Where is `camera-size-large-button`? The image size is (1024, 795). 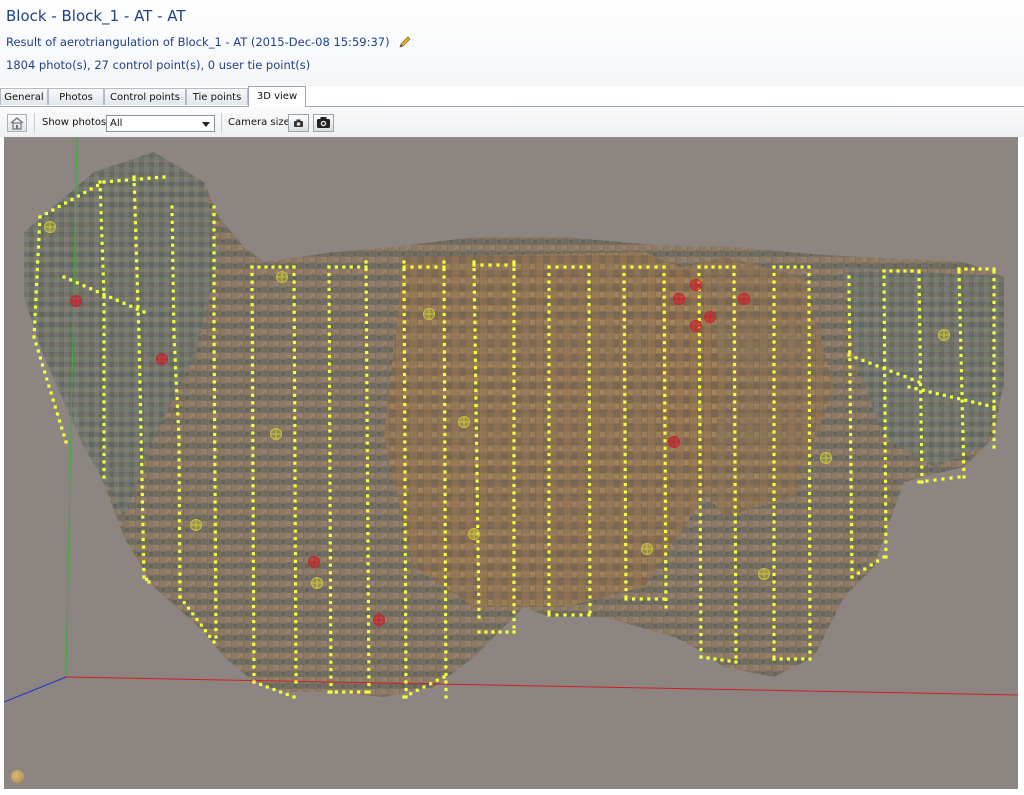 camera-size-large-button is located at coordinates (323, 123).